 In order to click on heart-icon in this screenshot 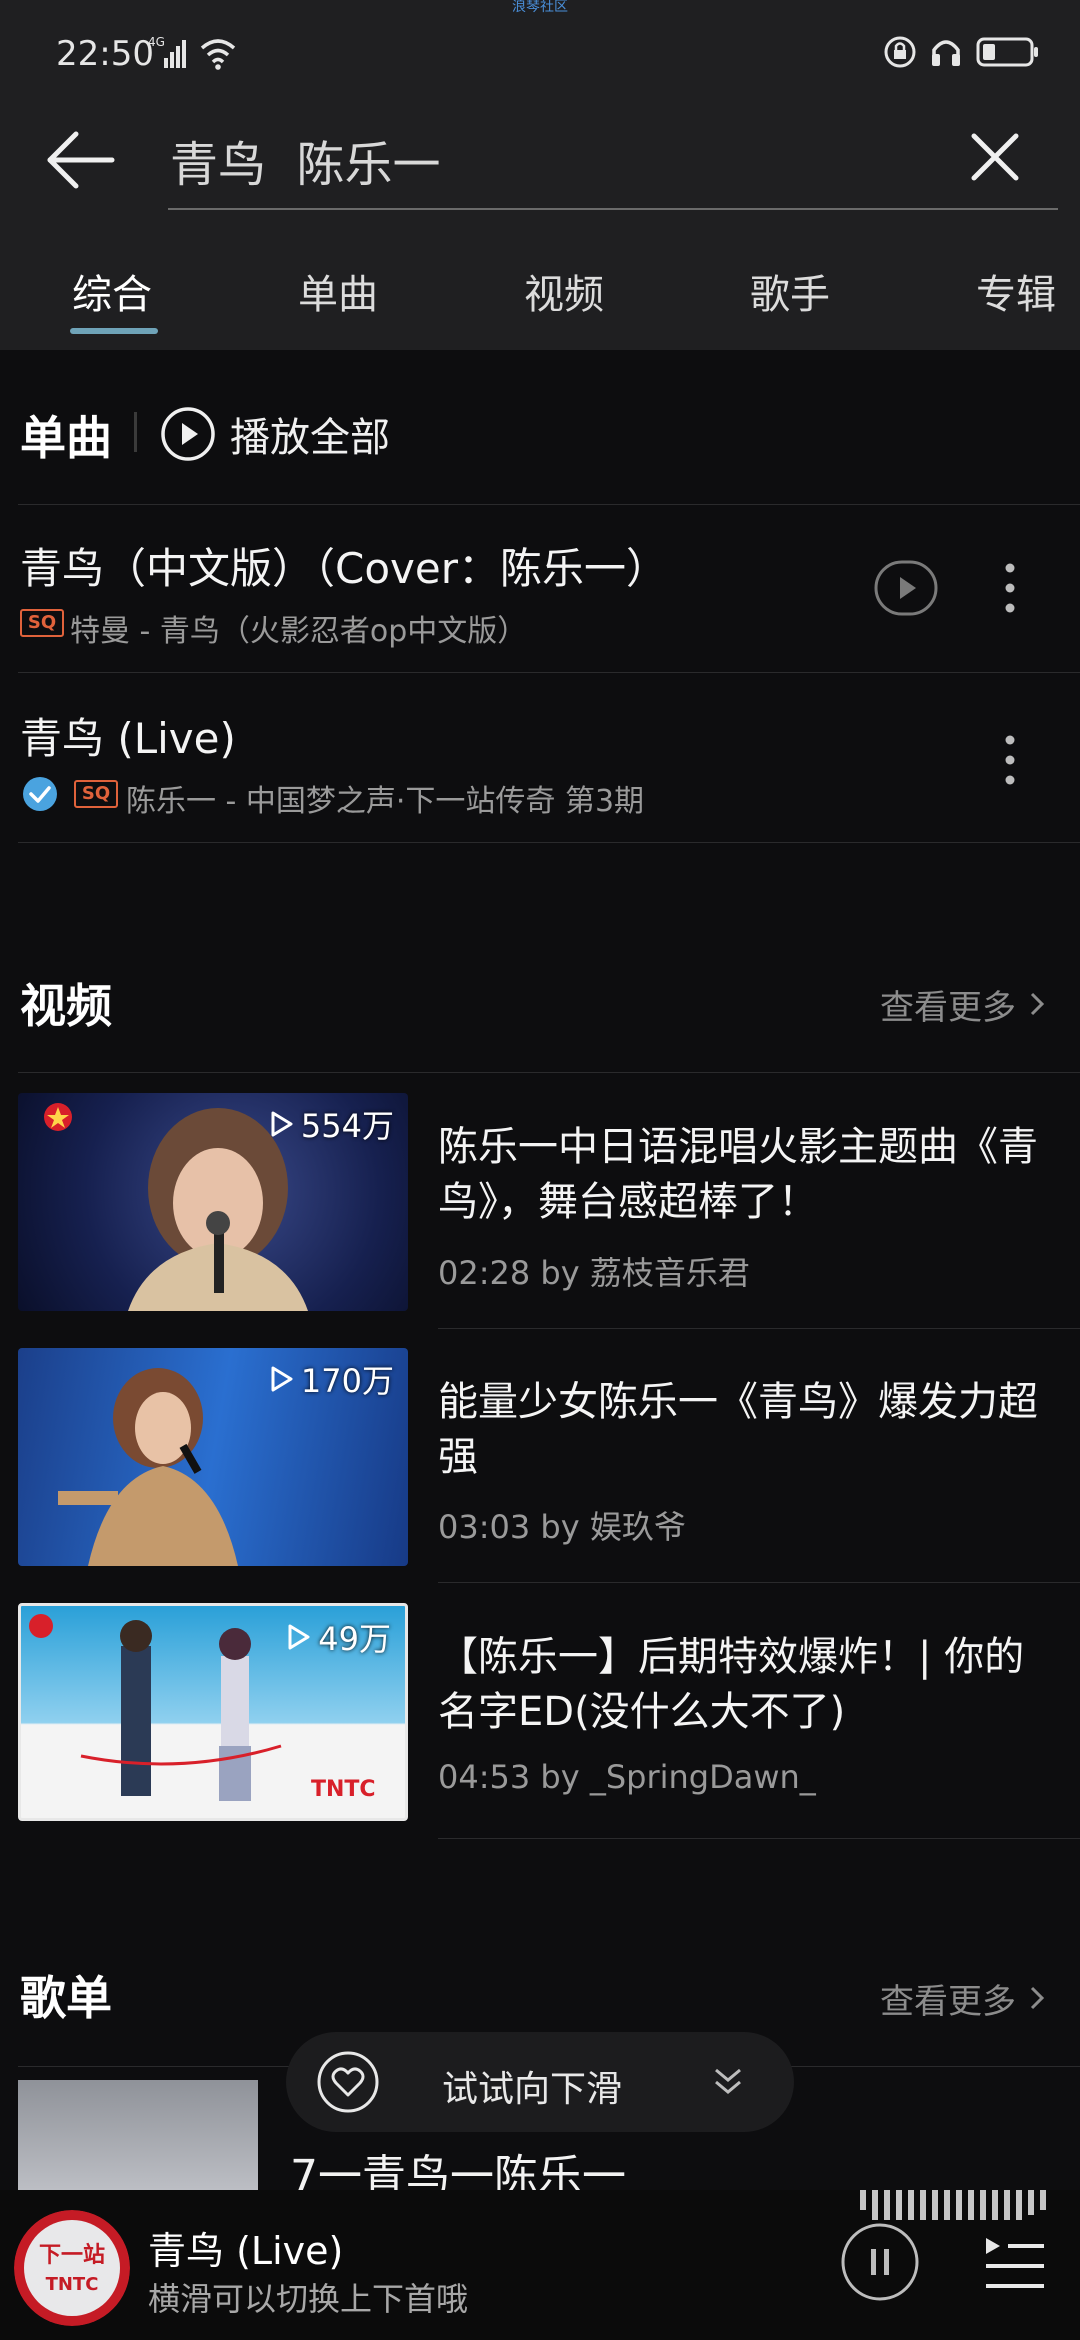, I will do `click(348, 2082)`.